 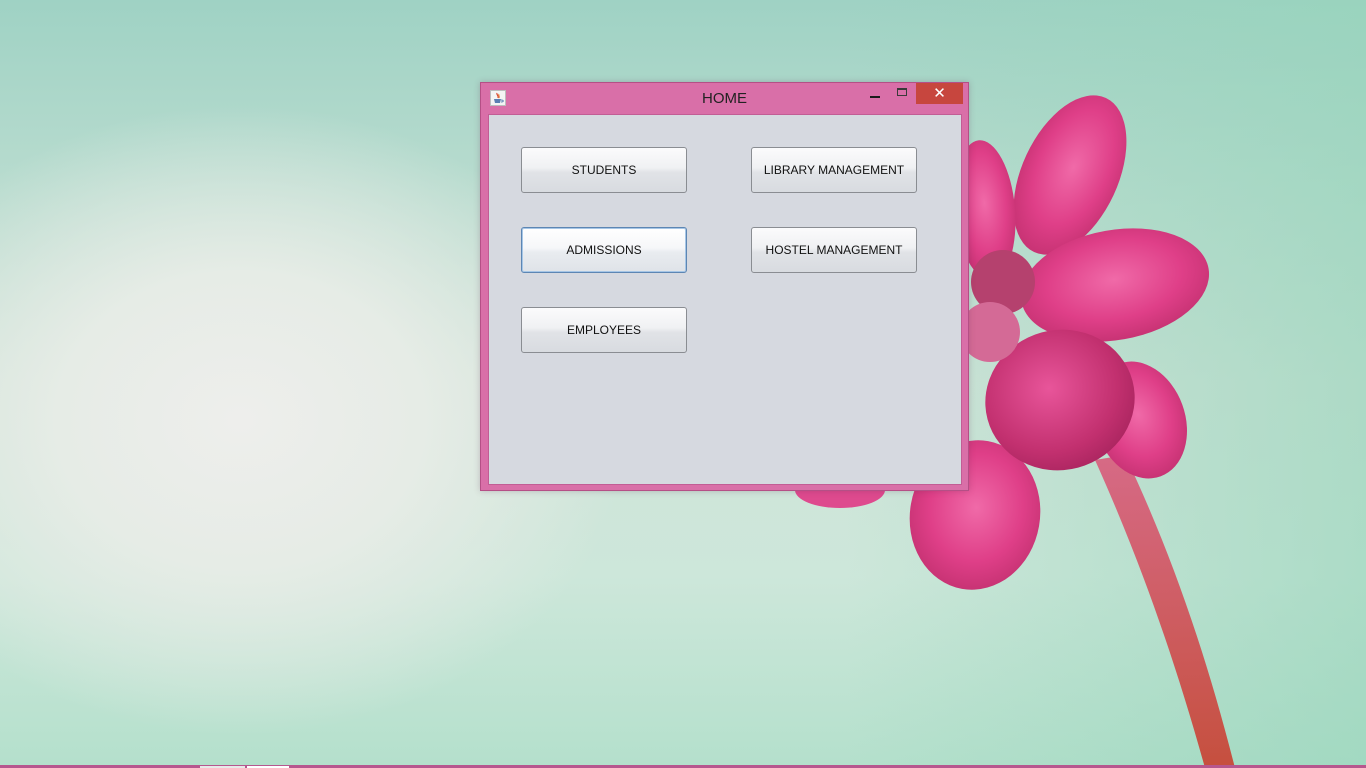 What do you see at coordinates (834, 250) in the screenshot?
I see `hostel-management-button: HOSTEL MANAGEMENT` at bounding box center [834, 250].